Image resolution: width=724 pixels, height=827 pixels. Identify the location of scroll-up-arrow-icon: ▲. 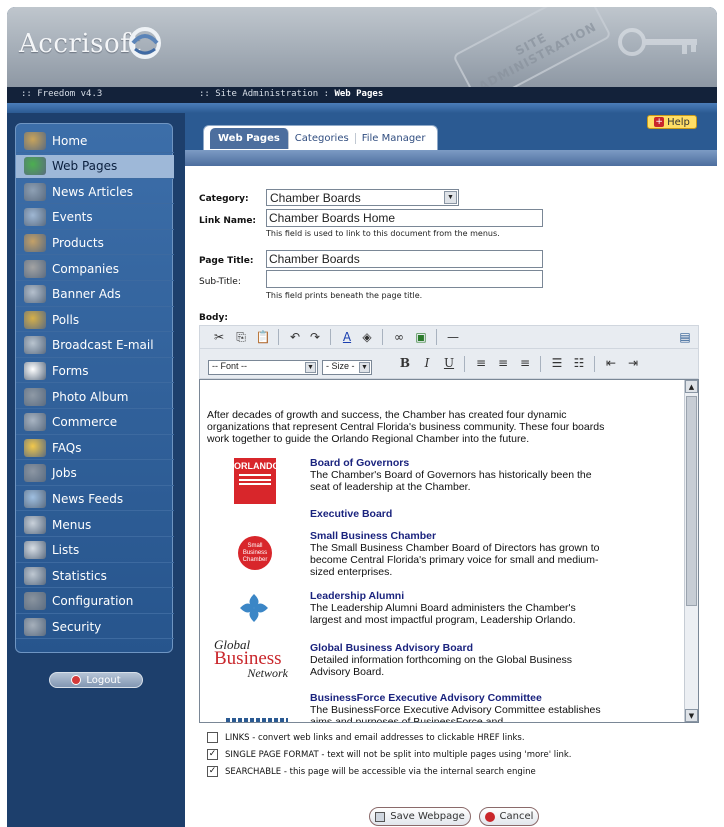
(691, 386).